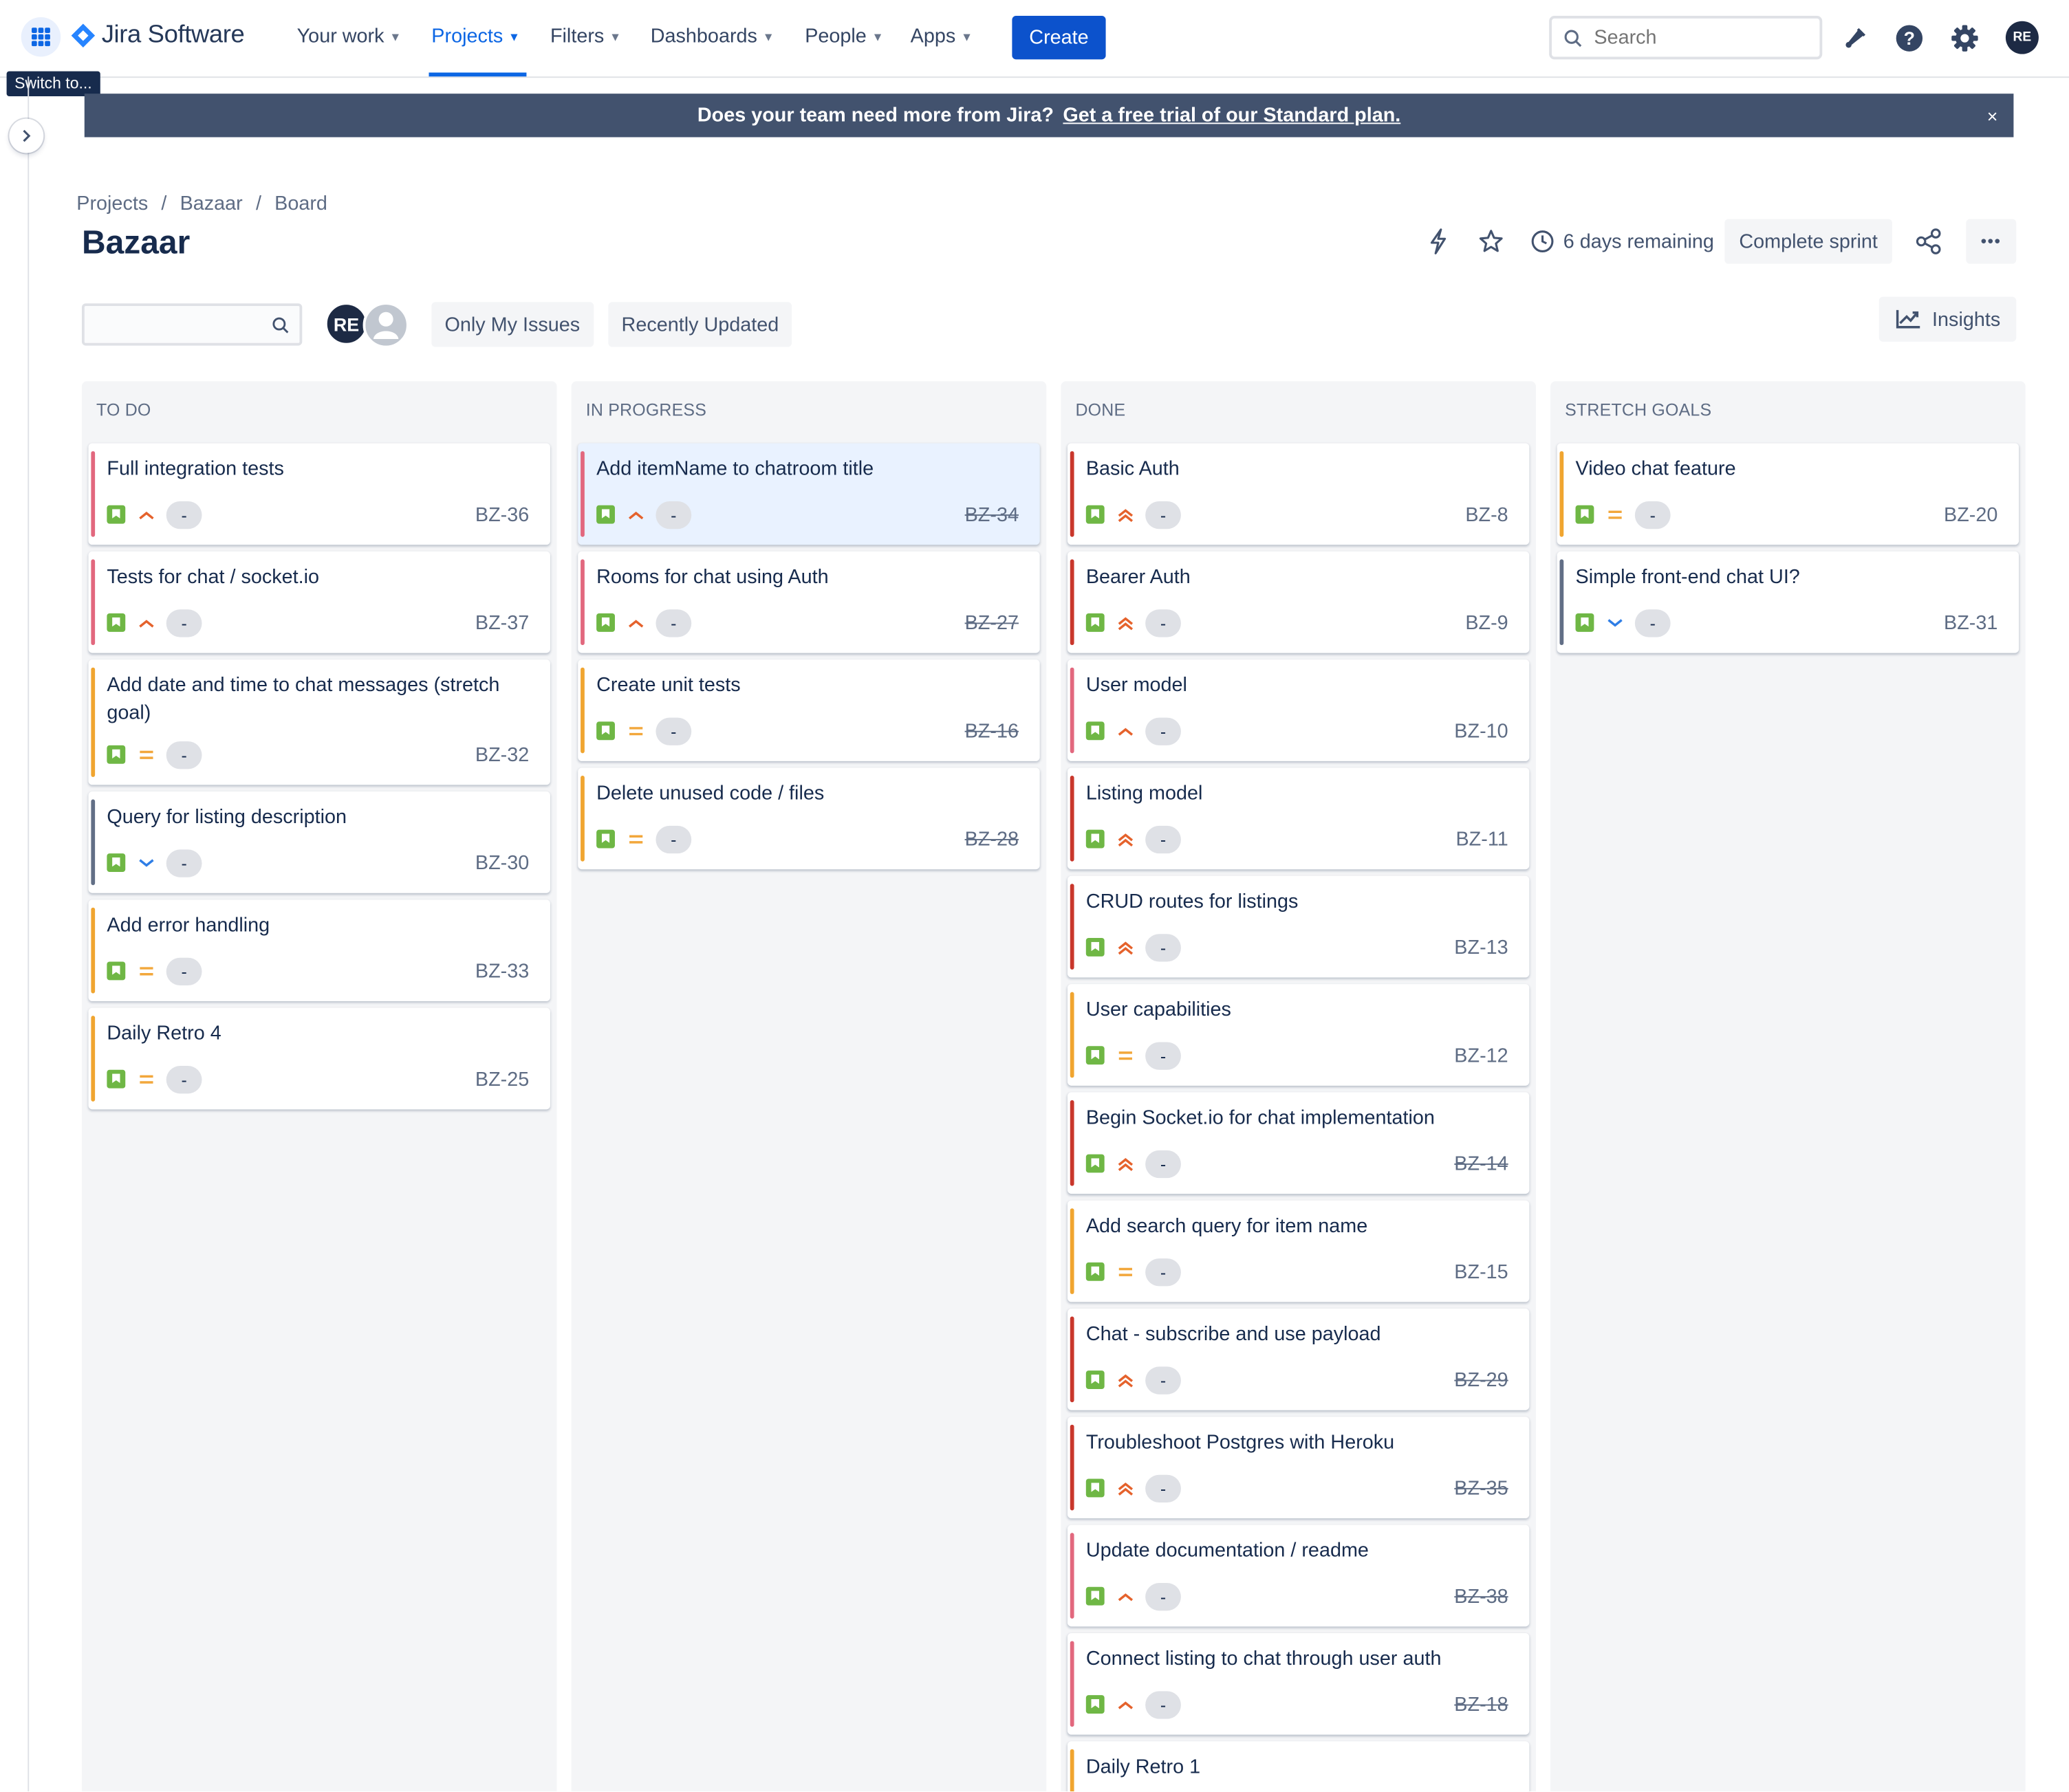  Describe the element at coordinates (1788, 494) in the screenshot. I see `issue-card: Video chat feature - BZ-20` at that location.